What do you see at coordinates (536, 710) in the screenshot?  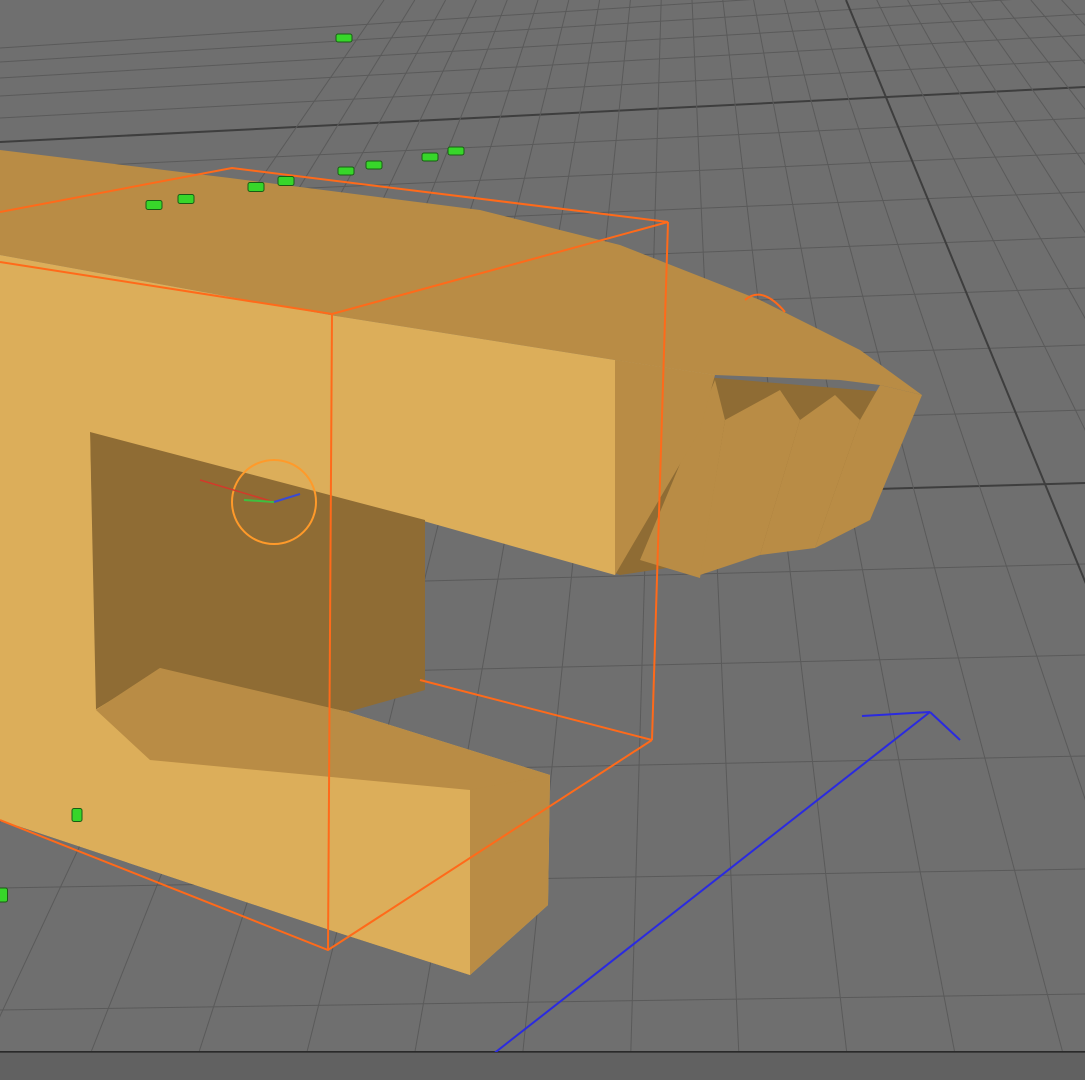 I see `bbox-inner-bottom` at bounding box center [536, 710].